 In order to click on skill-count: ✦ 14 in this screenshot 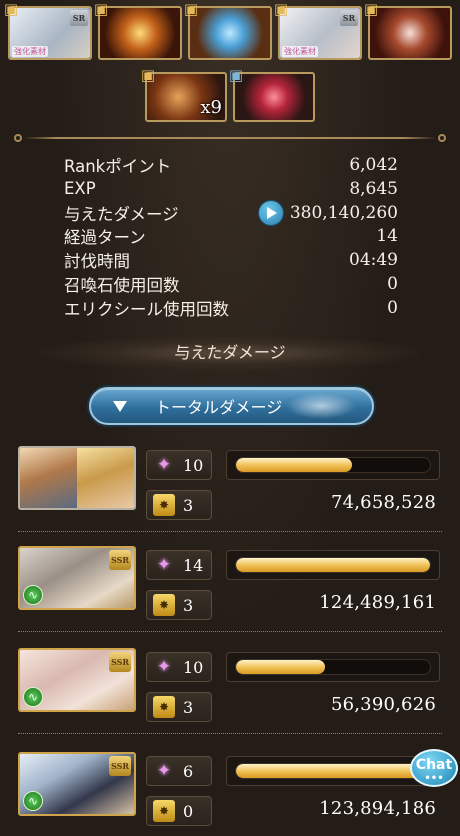, I will do `click(179, 565)`.